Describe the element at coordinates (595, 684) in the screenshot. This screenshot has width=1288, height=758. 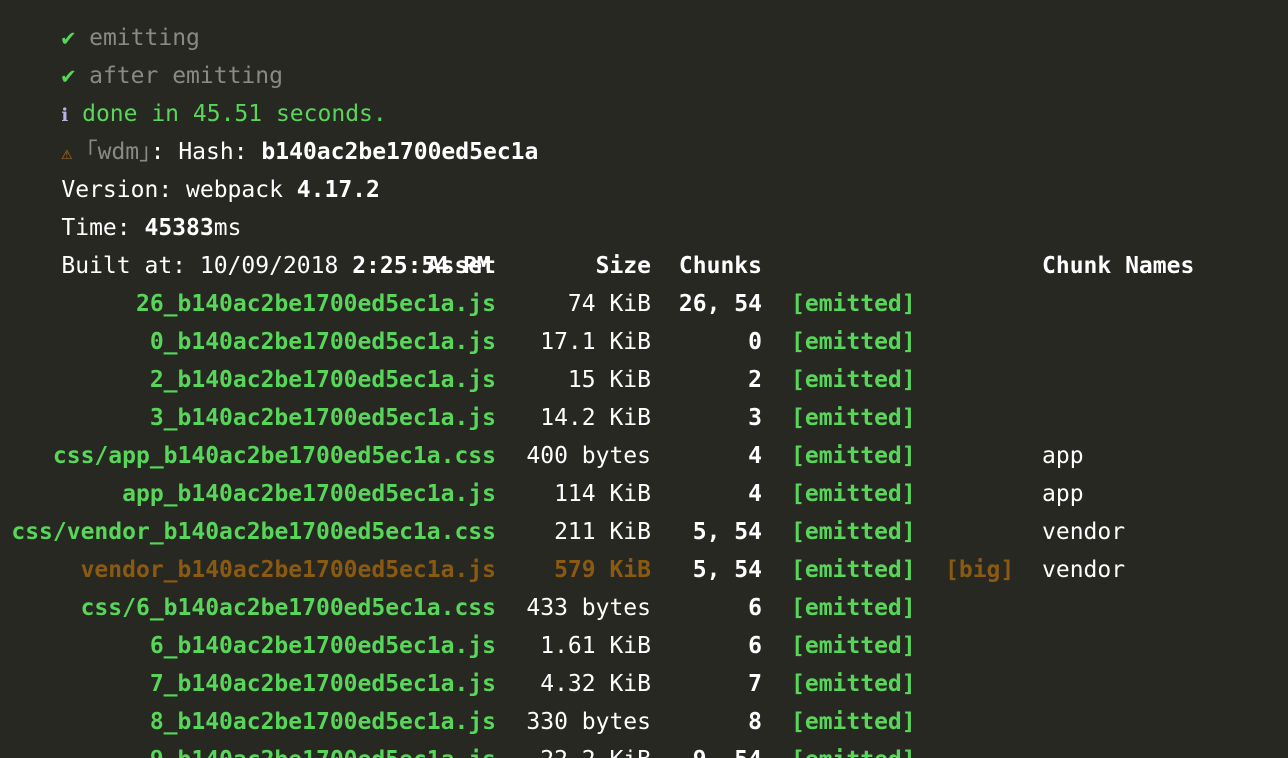
I see `asset-size: 4.32 KiB` at that location.